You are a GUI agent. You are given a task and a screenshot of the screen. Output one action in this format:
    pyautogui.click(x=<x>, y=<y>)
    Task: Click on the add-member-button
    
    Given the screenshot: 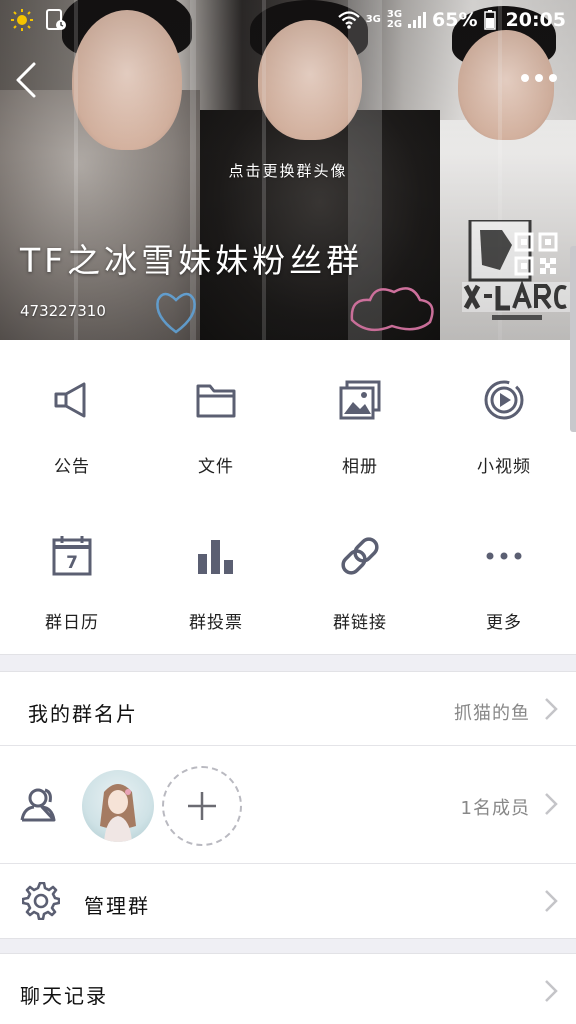 What is the action you would take?
    pyautogui.click(x=202, y=806)
    